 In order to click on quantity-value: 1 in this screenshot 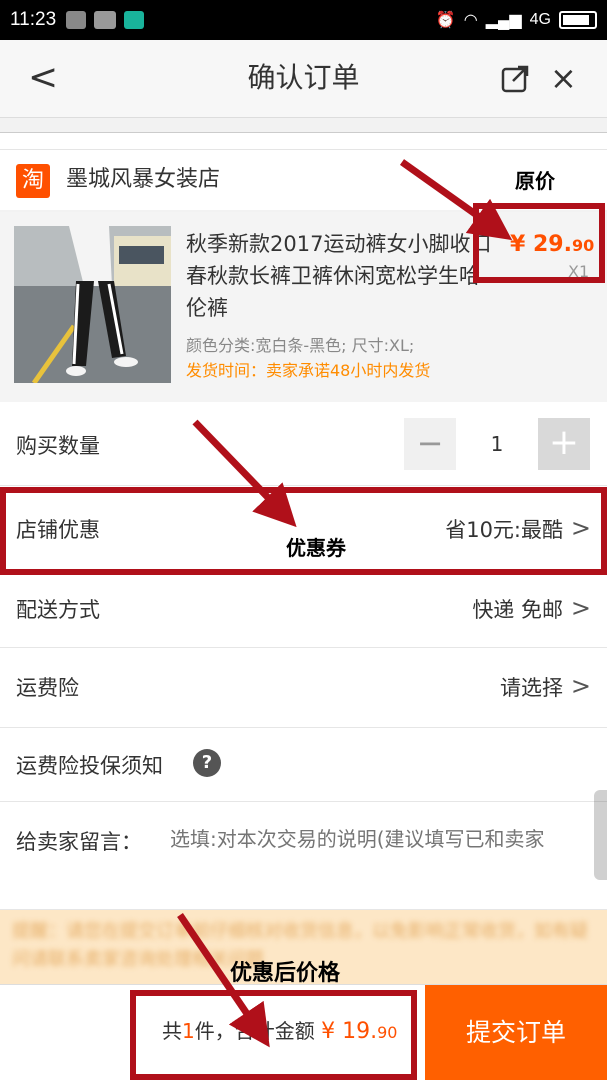, I will do `click(497, 444)`.